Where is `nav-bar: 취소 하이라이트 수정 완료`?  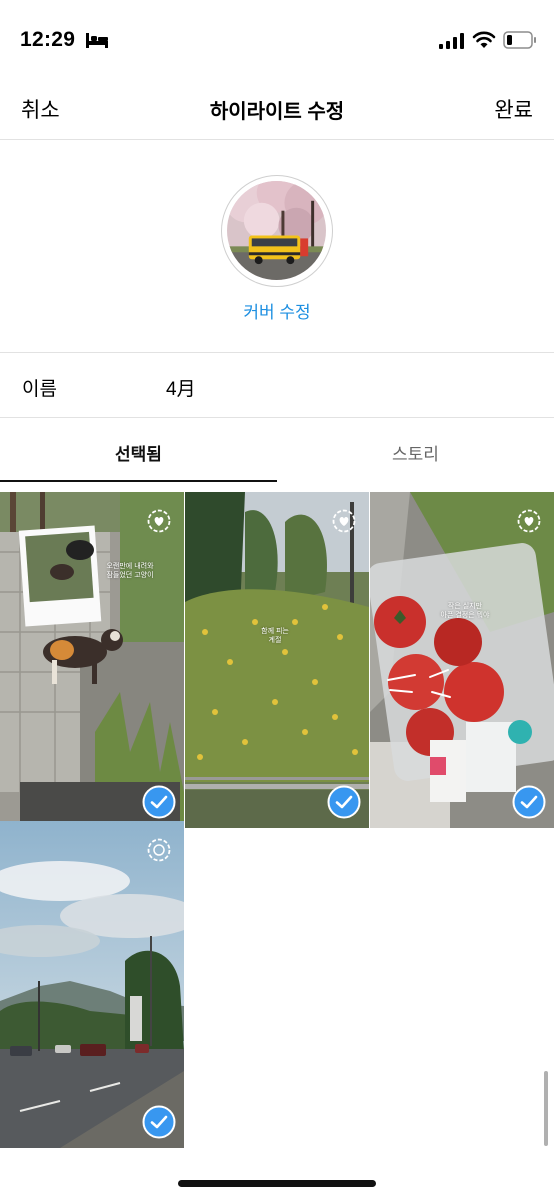 nav-bar: 취소 하이라이트 수정 완료 is located at coordinates (277, 110).